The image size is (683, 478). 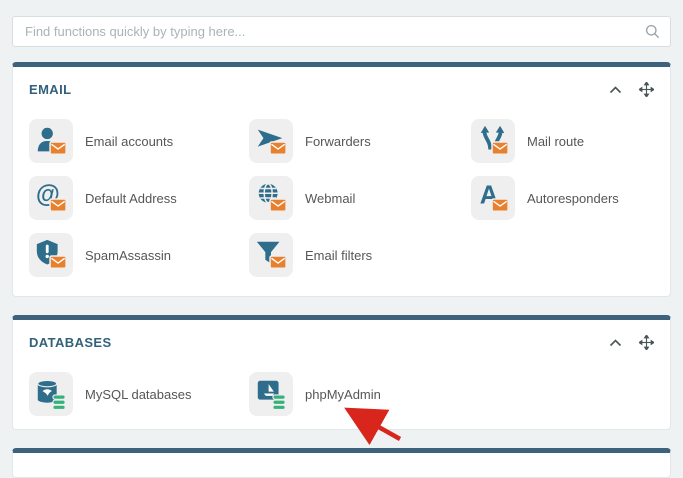 I want to click on feature-label: MySQL databases, so click(x=138, y=394).